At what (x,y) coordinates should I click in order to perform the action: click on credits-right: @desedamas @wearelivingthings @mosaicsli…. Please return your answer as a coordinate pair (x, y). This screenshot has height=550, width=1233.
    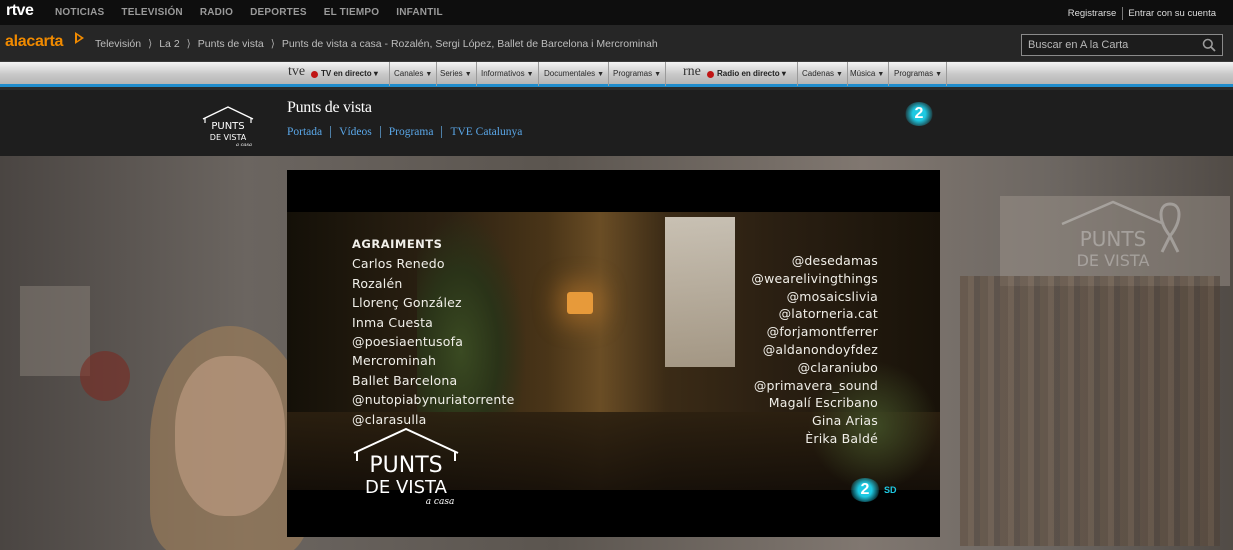
    Looking at the image, I should click on (814, 350).